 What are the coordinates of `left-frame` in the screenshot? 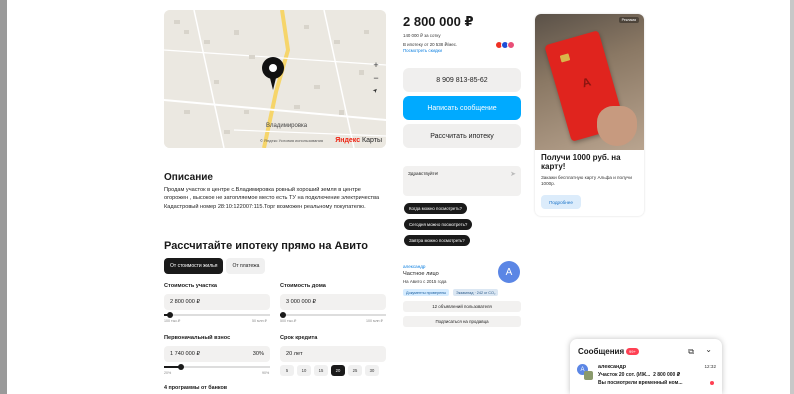 It's located at (3, 197).